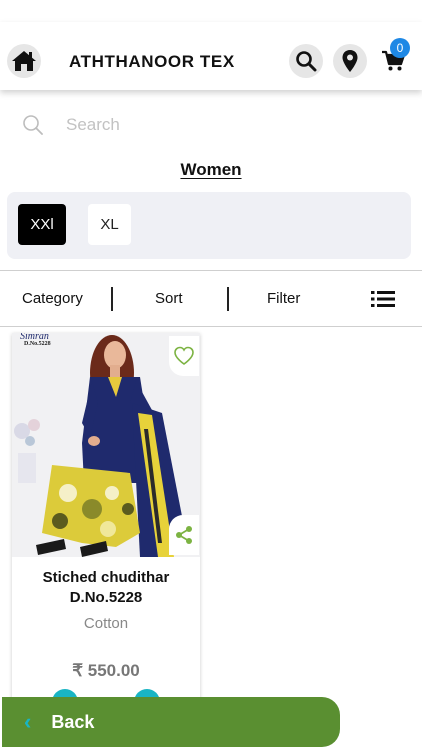  What do you see at coordinates (28, 721) in the screenshot?
I see `chevron-left-icon: ‹` at bounding box center [28, 721].